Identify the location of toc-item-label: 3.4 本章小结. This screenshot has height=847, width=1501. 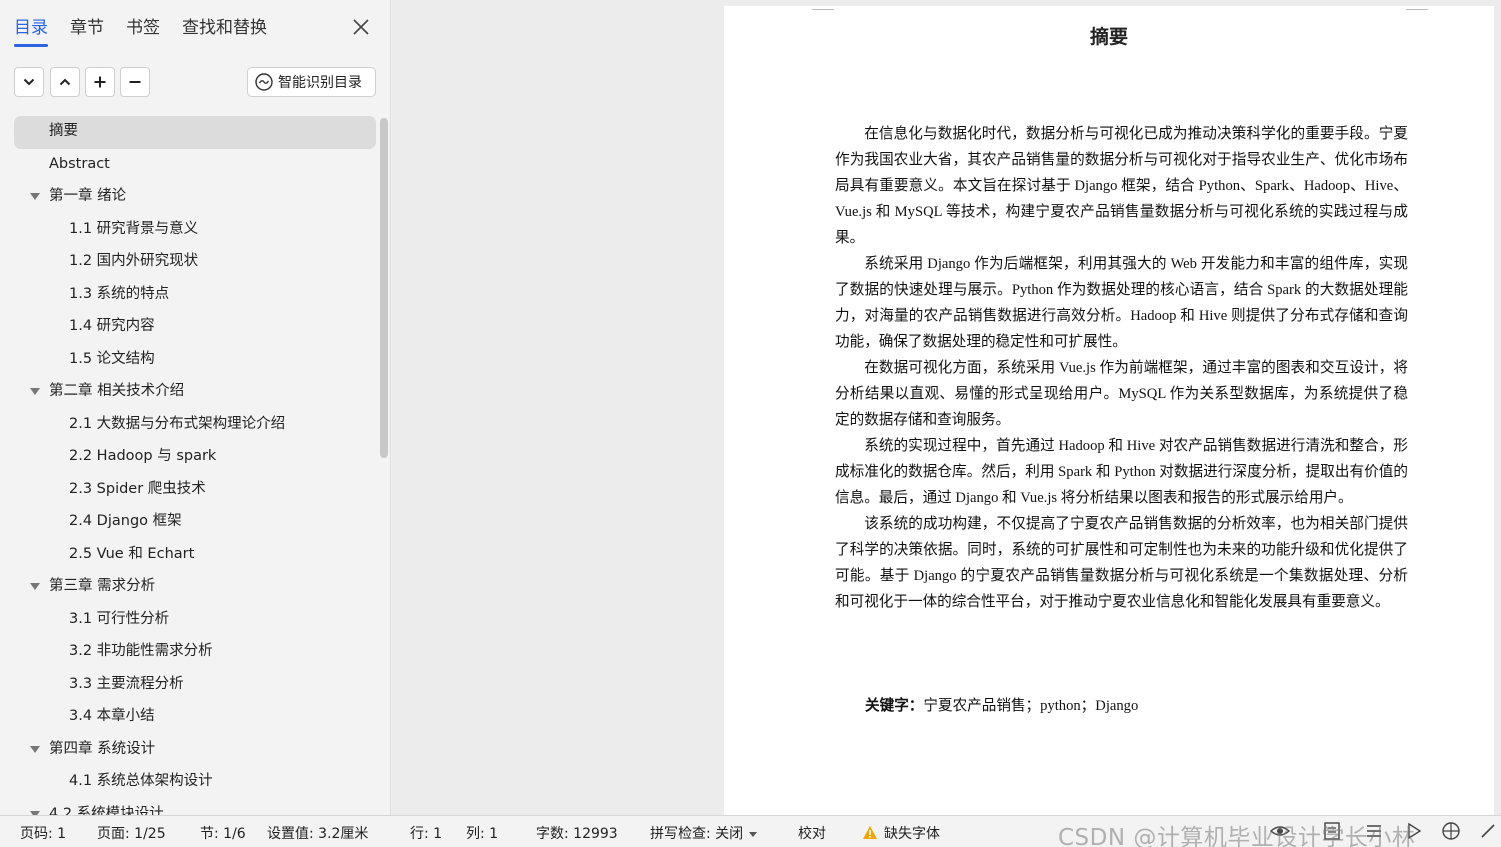
(112, 716).